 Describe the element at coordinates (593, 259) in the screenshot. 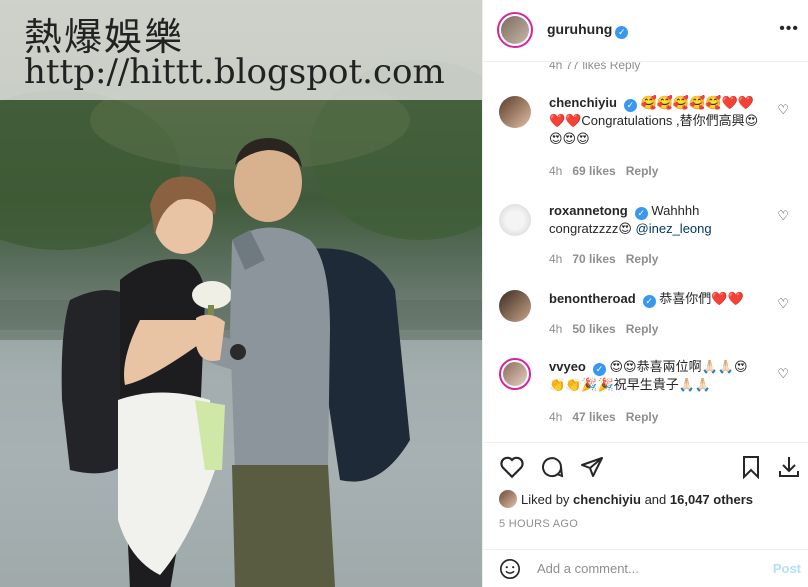

I see `comment-likes: 70 likes` at that location.